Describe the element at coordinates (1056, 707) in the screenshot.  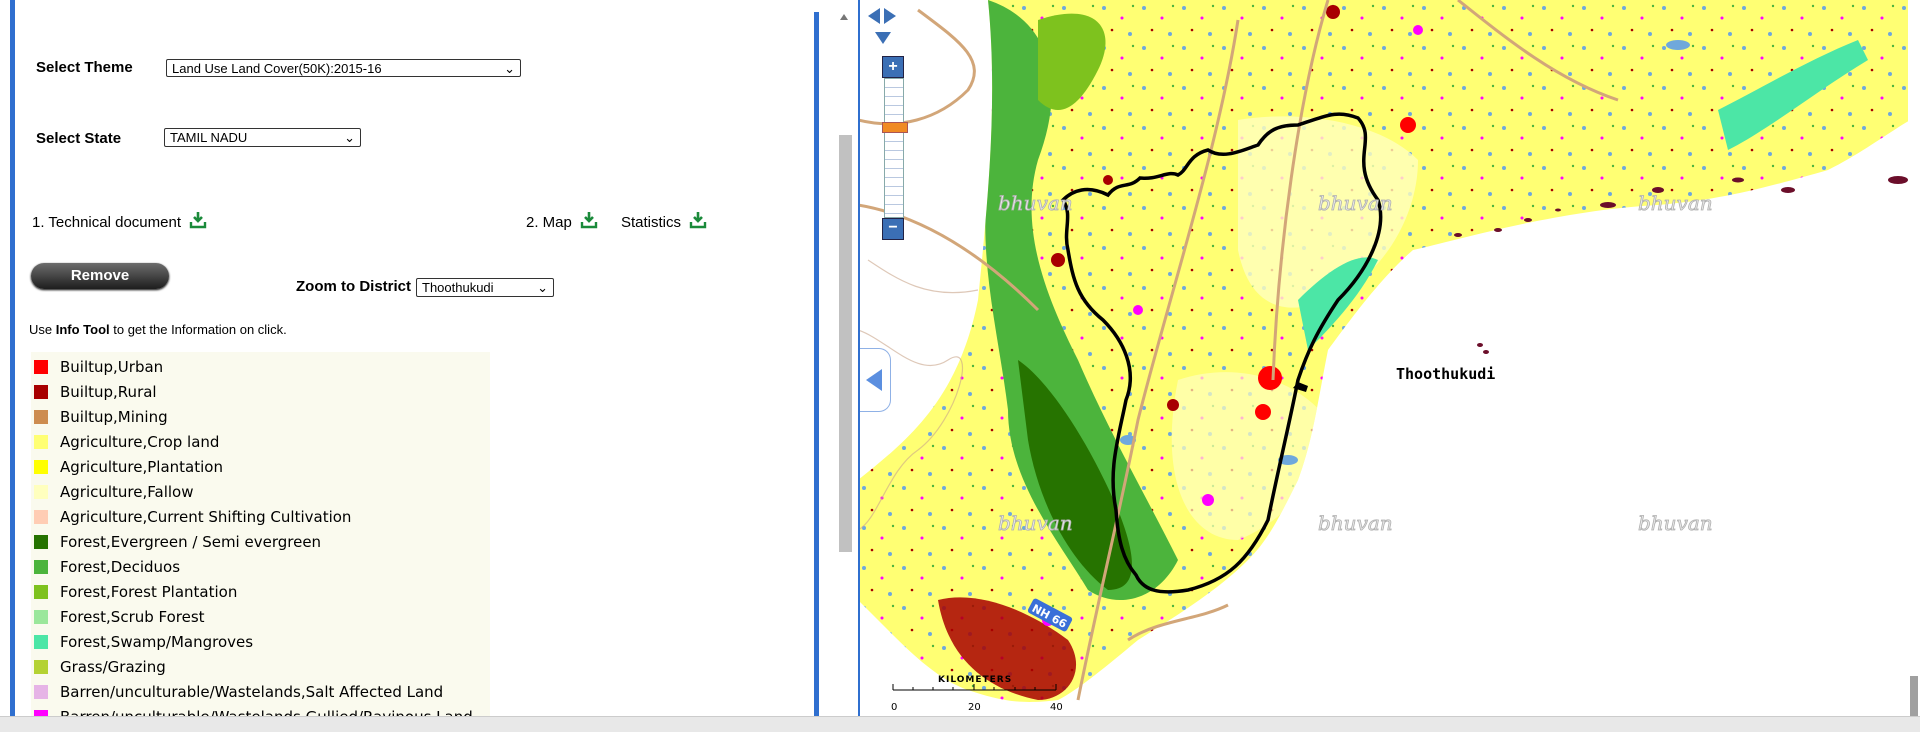
I see `scale-tick-40: 40` at that location.